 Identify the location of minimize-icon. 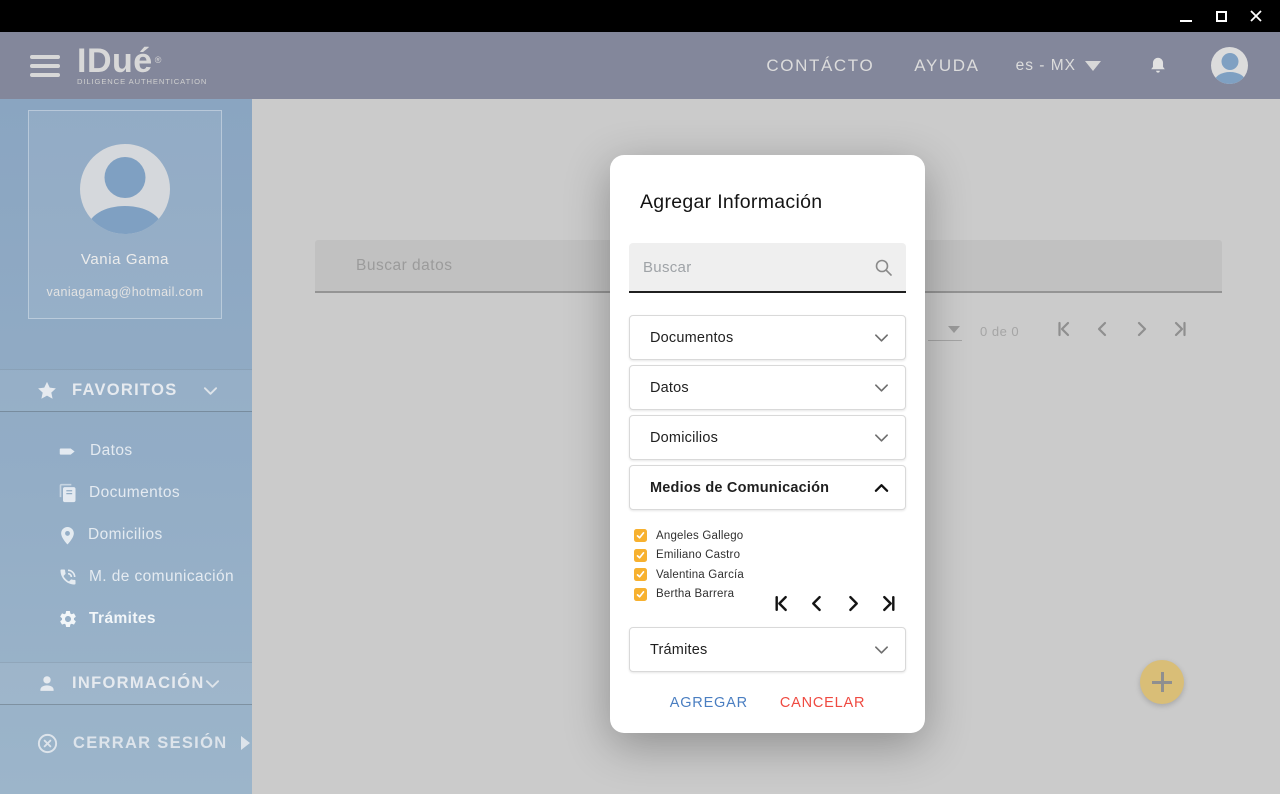
(1186, 20).